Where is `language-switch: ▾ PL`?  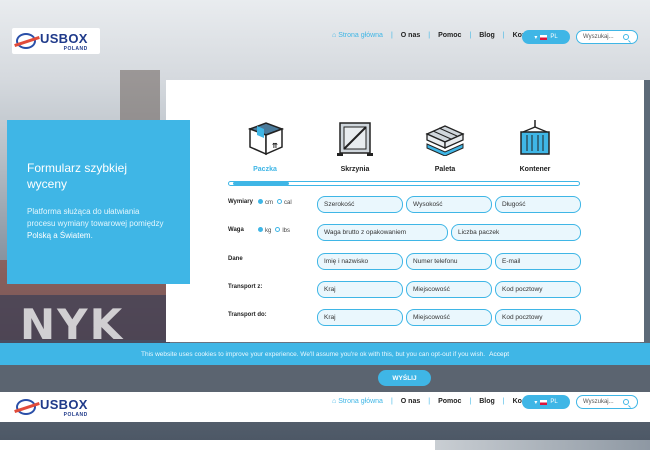 language-switch: ▾ PL is located at coordinates (546, 37).